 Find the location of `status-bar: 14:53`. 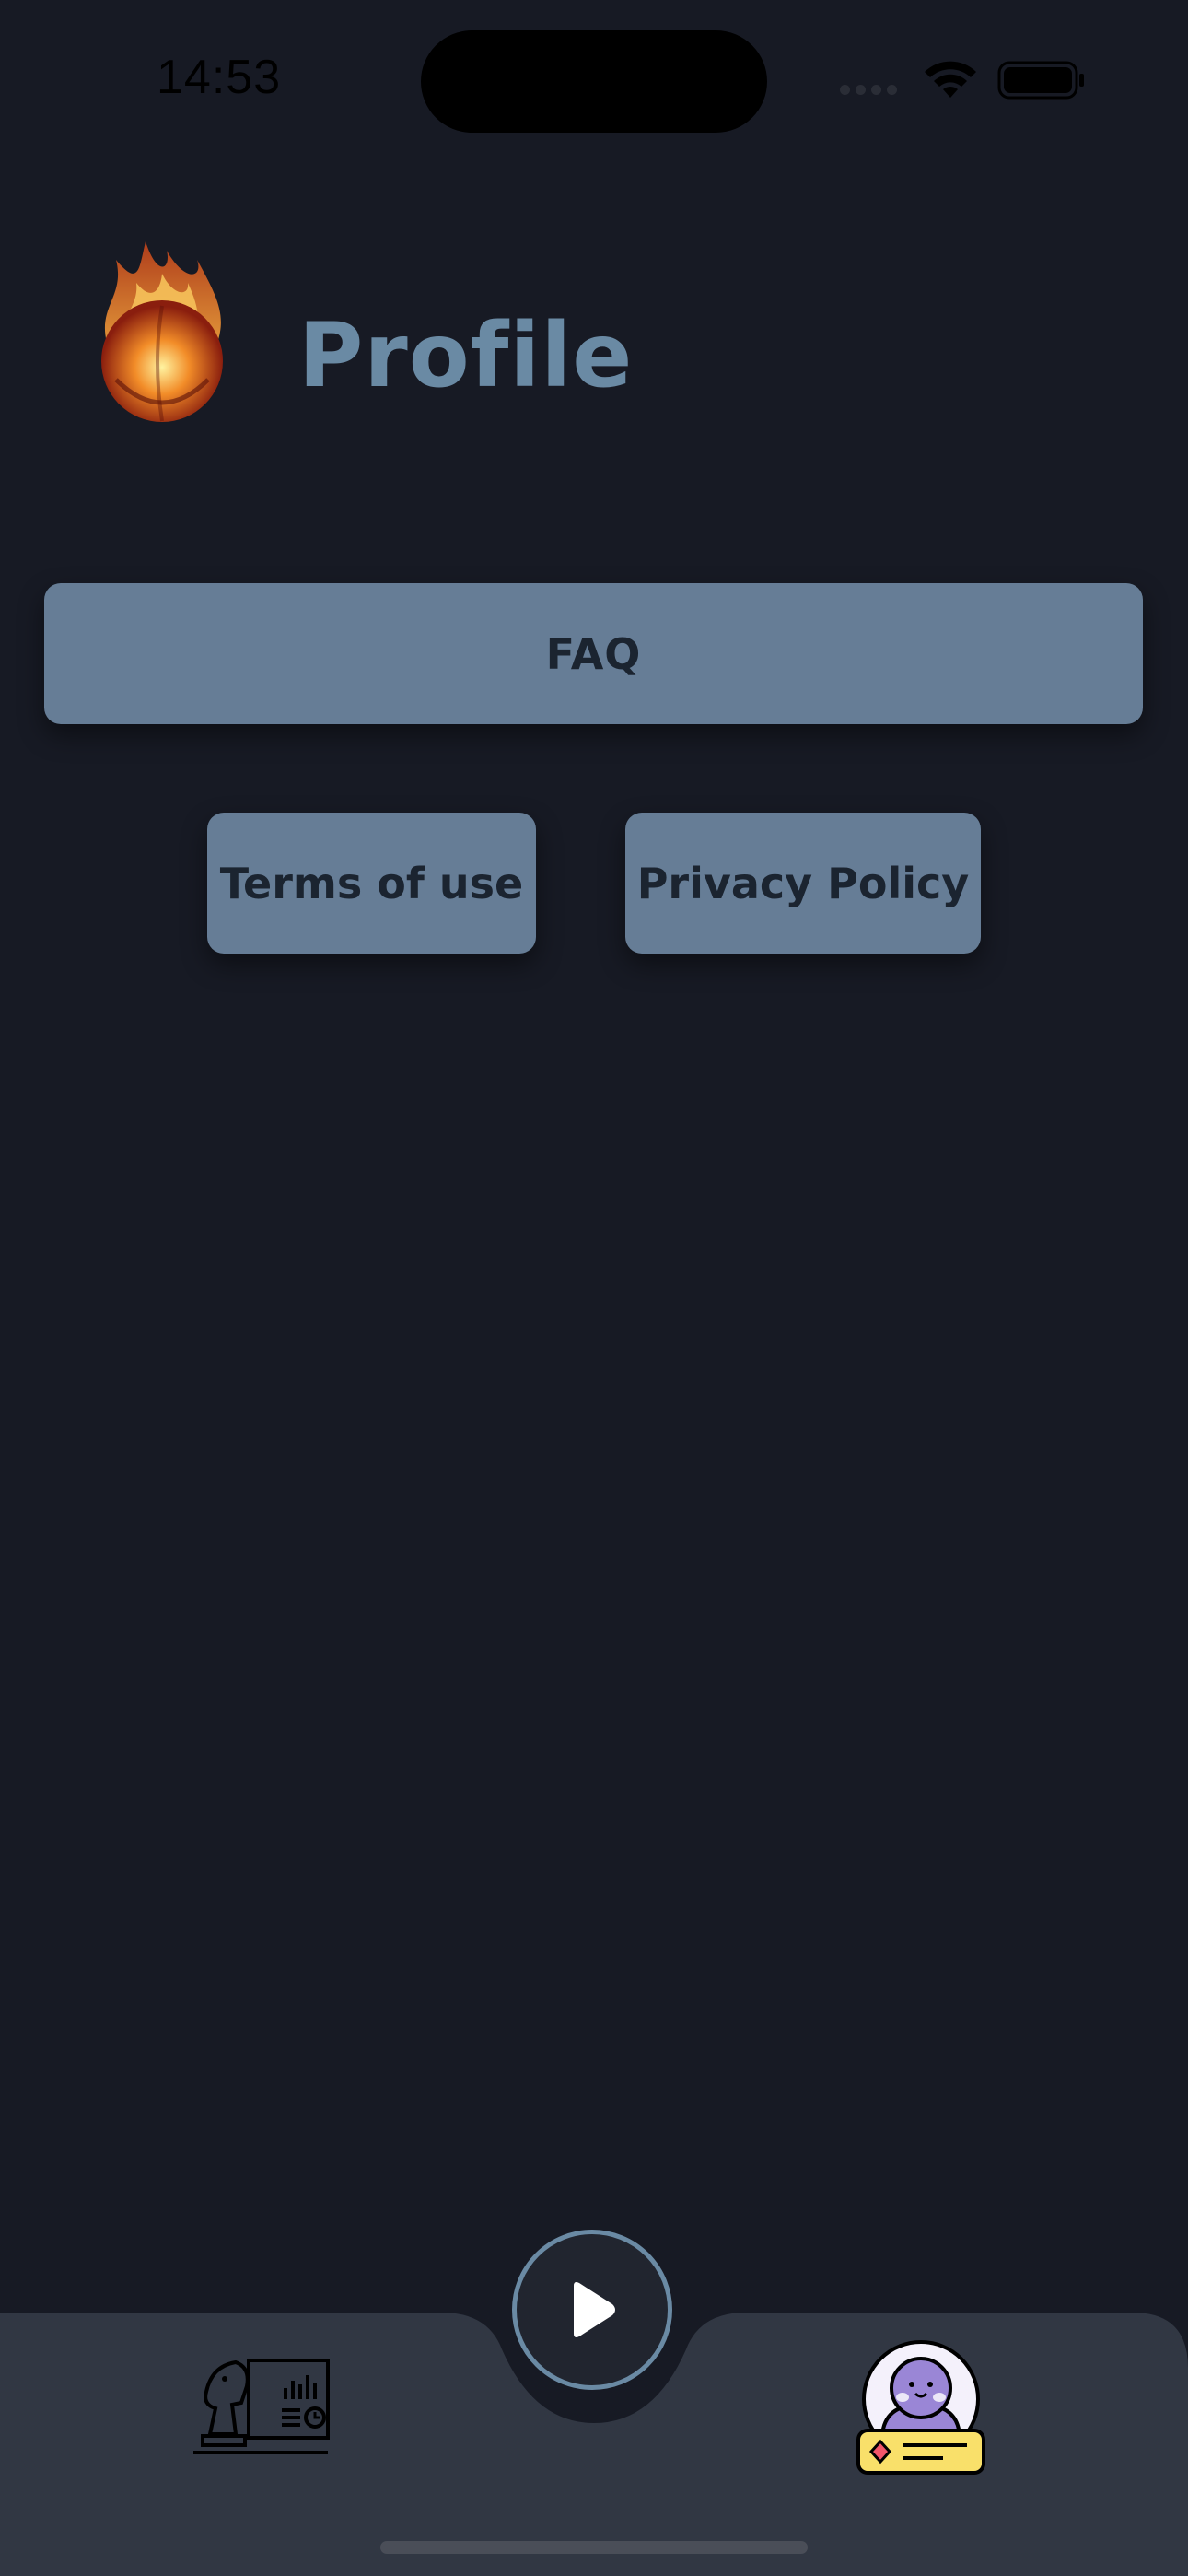

status-bar: 14:53 is located at coordinates (594, 78).